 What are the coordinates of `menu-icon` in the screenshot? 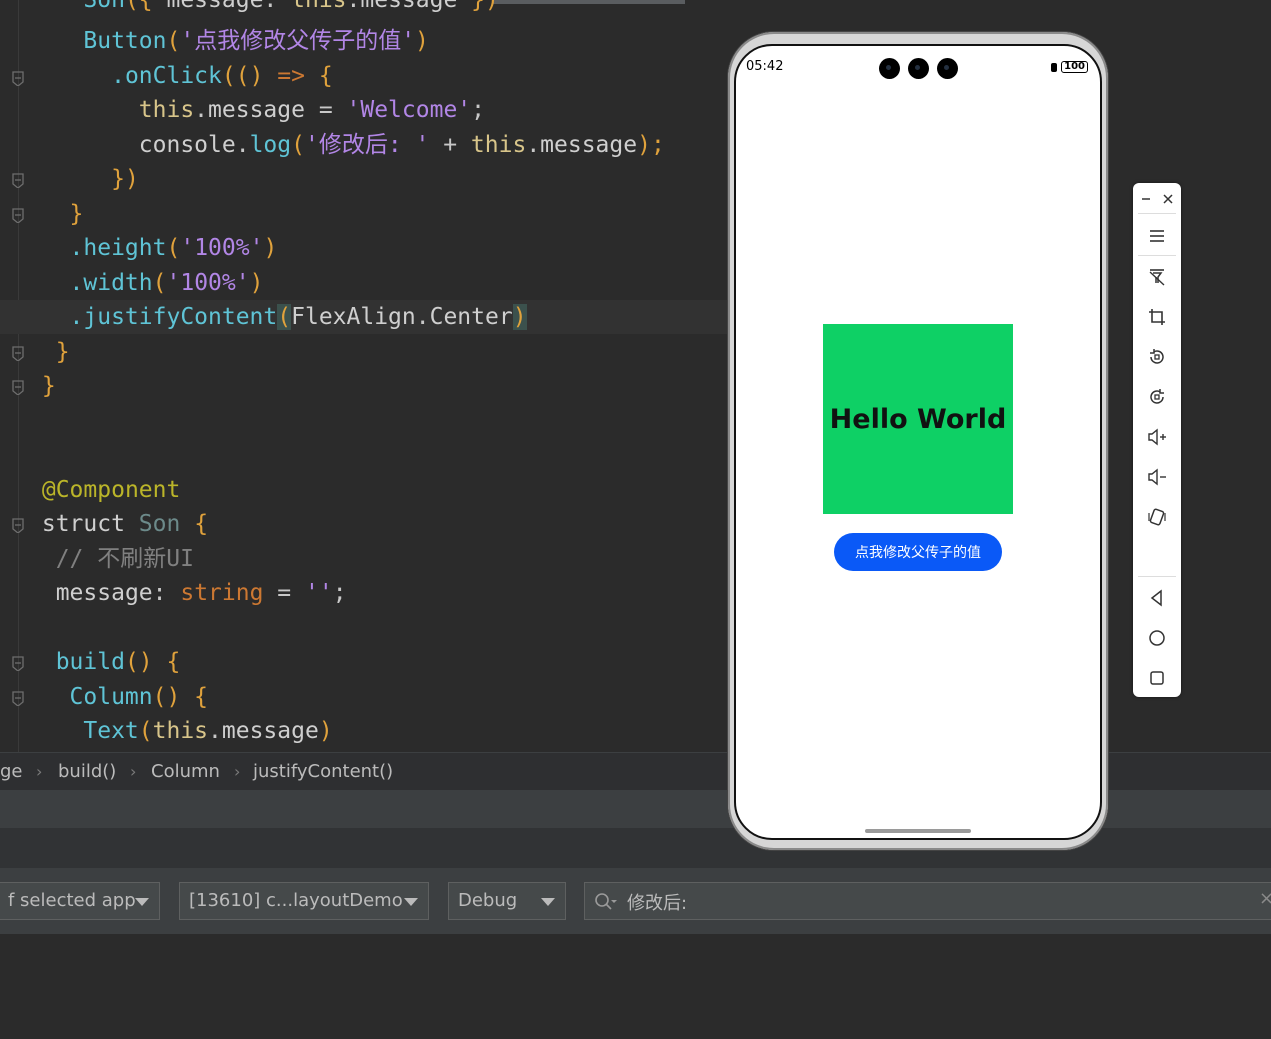 It's located at (1157, 236).